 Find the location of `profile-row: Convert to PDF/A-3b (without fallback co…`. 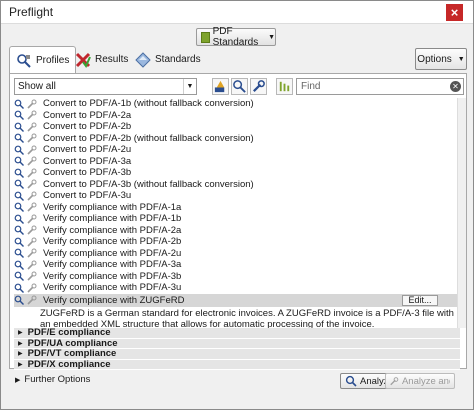

profile-row: Convert to PDF/A-3b (without fallback co… is located at coordinates (237, 185).